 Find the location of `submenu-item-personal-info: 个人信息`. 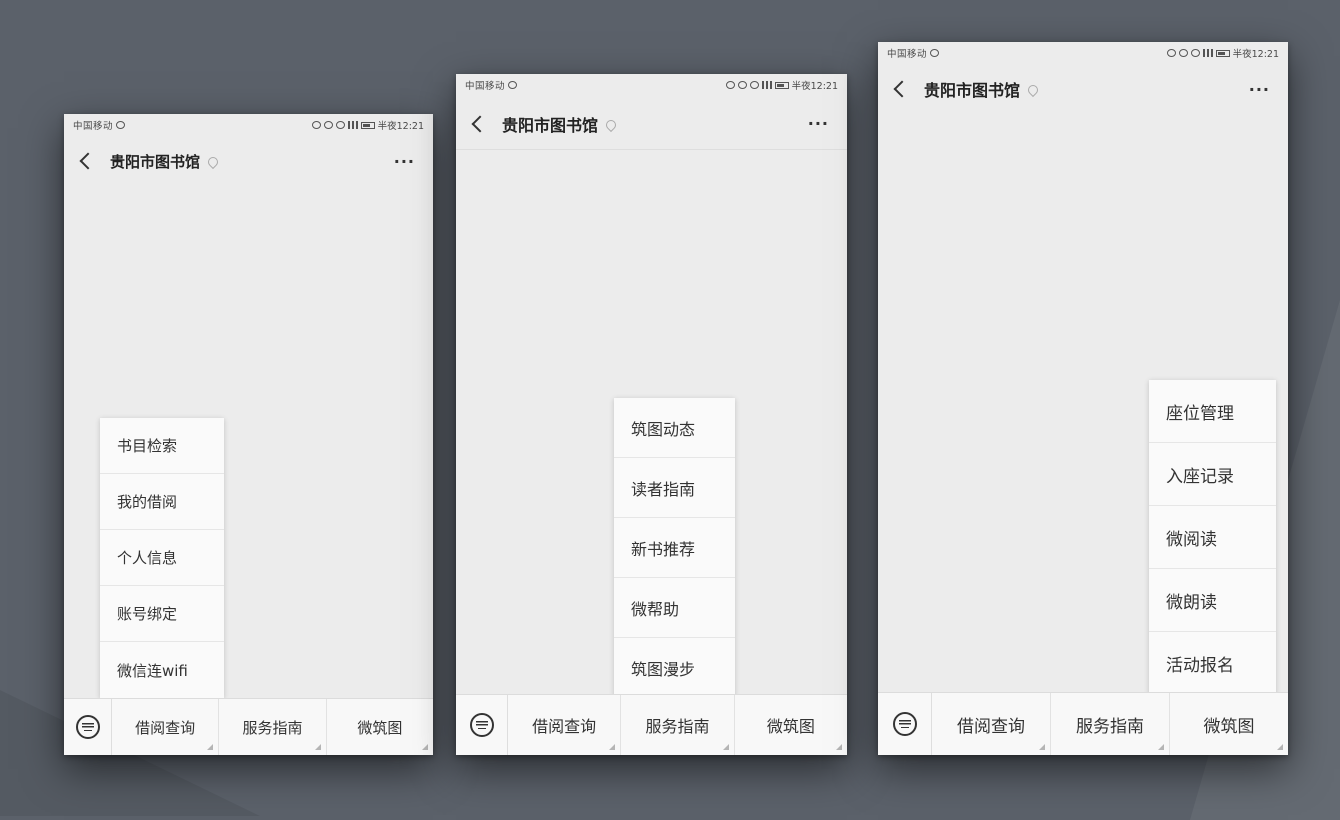

submenu-item-personal-info: 个人信息 is located at coordinates (162, 558).